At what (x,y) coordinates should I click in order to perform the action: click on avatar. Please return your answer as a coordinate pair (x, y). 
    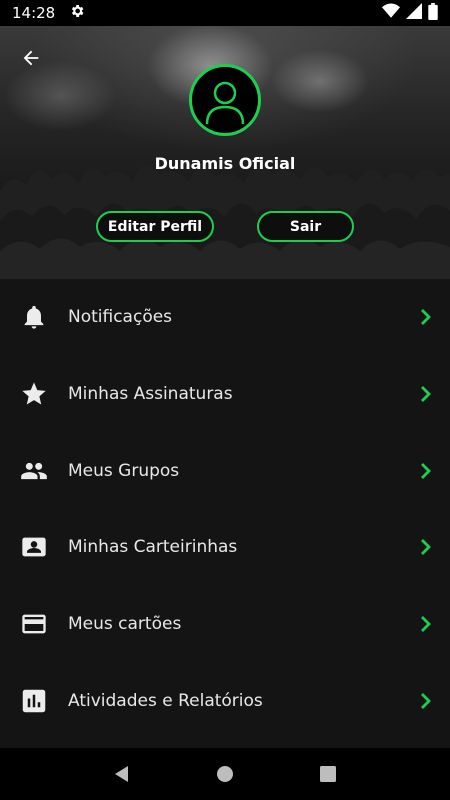
    Looking at the image, I should click on (225, 100).